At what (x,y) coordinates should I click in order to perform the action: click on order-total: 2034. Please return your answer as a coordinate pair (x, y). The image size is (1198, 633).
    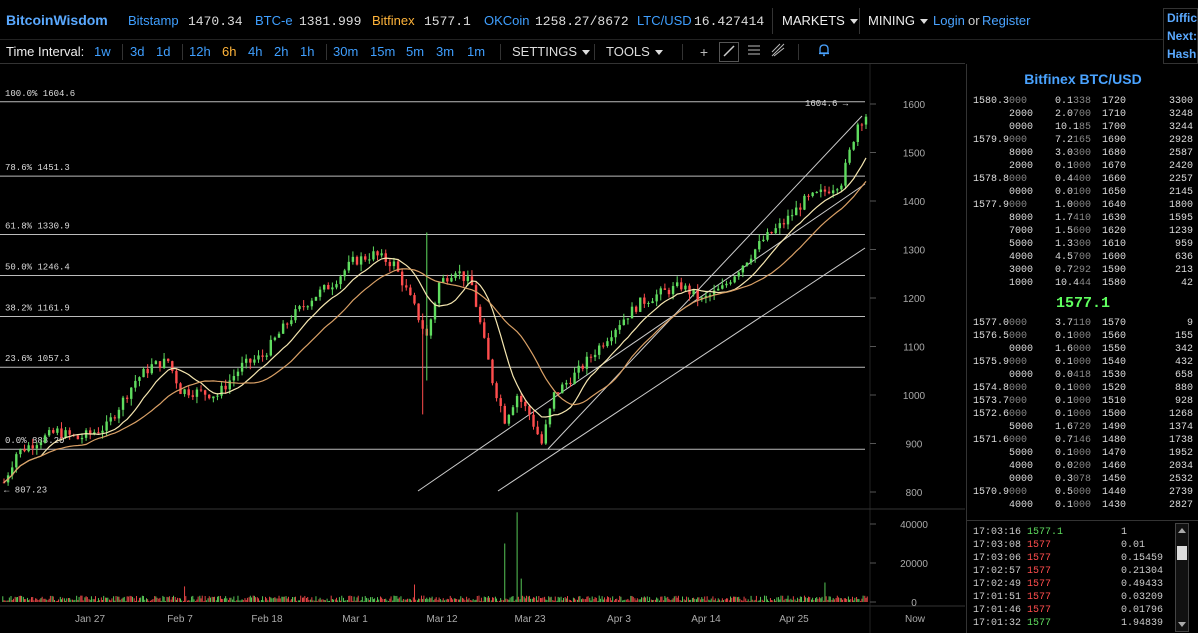
    Looking at the image, I should click on (1180, 466).